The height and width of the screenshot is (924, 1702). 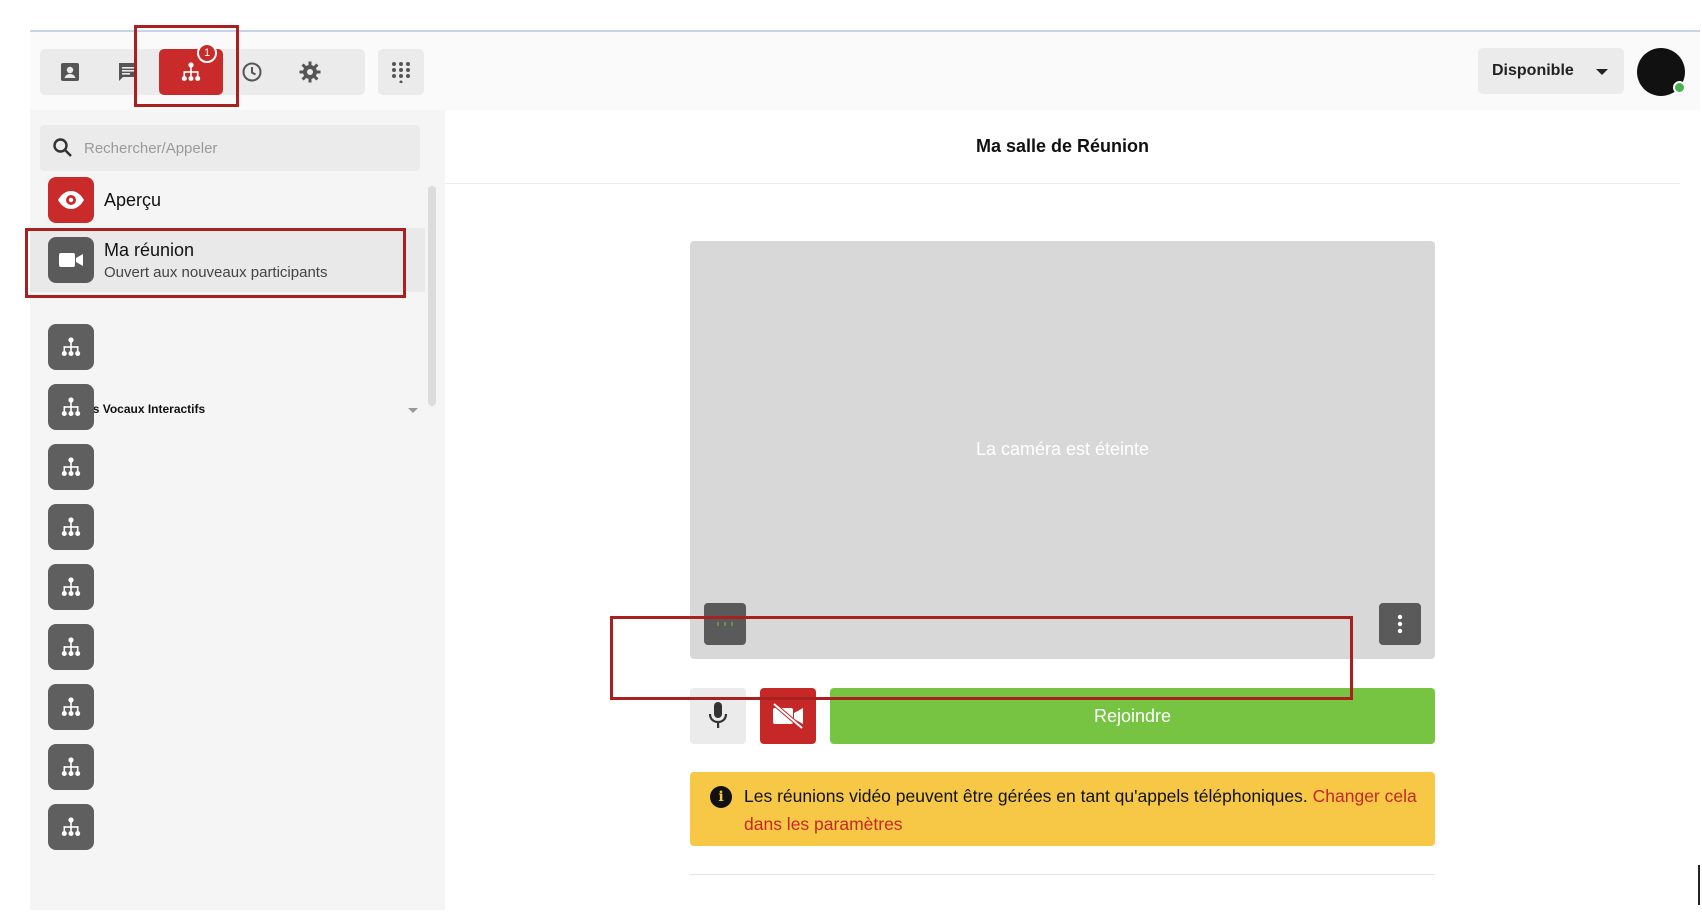 I want to click on tab-settings, so click(x=310, y=72).